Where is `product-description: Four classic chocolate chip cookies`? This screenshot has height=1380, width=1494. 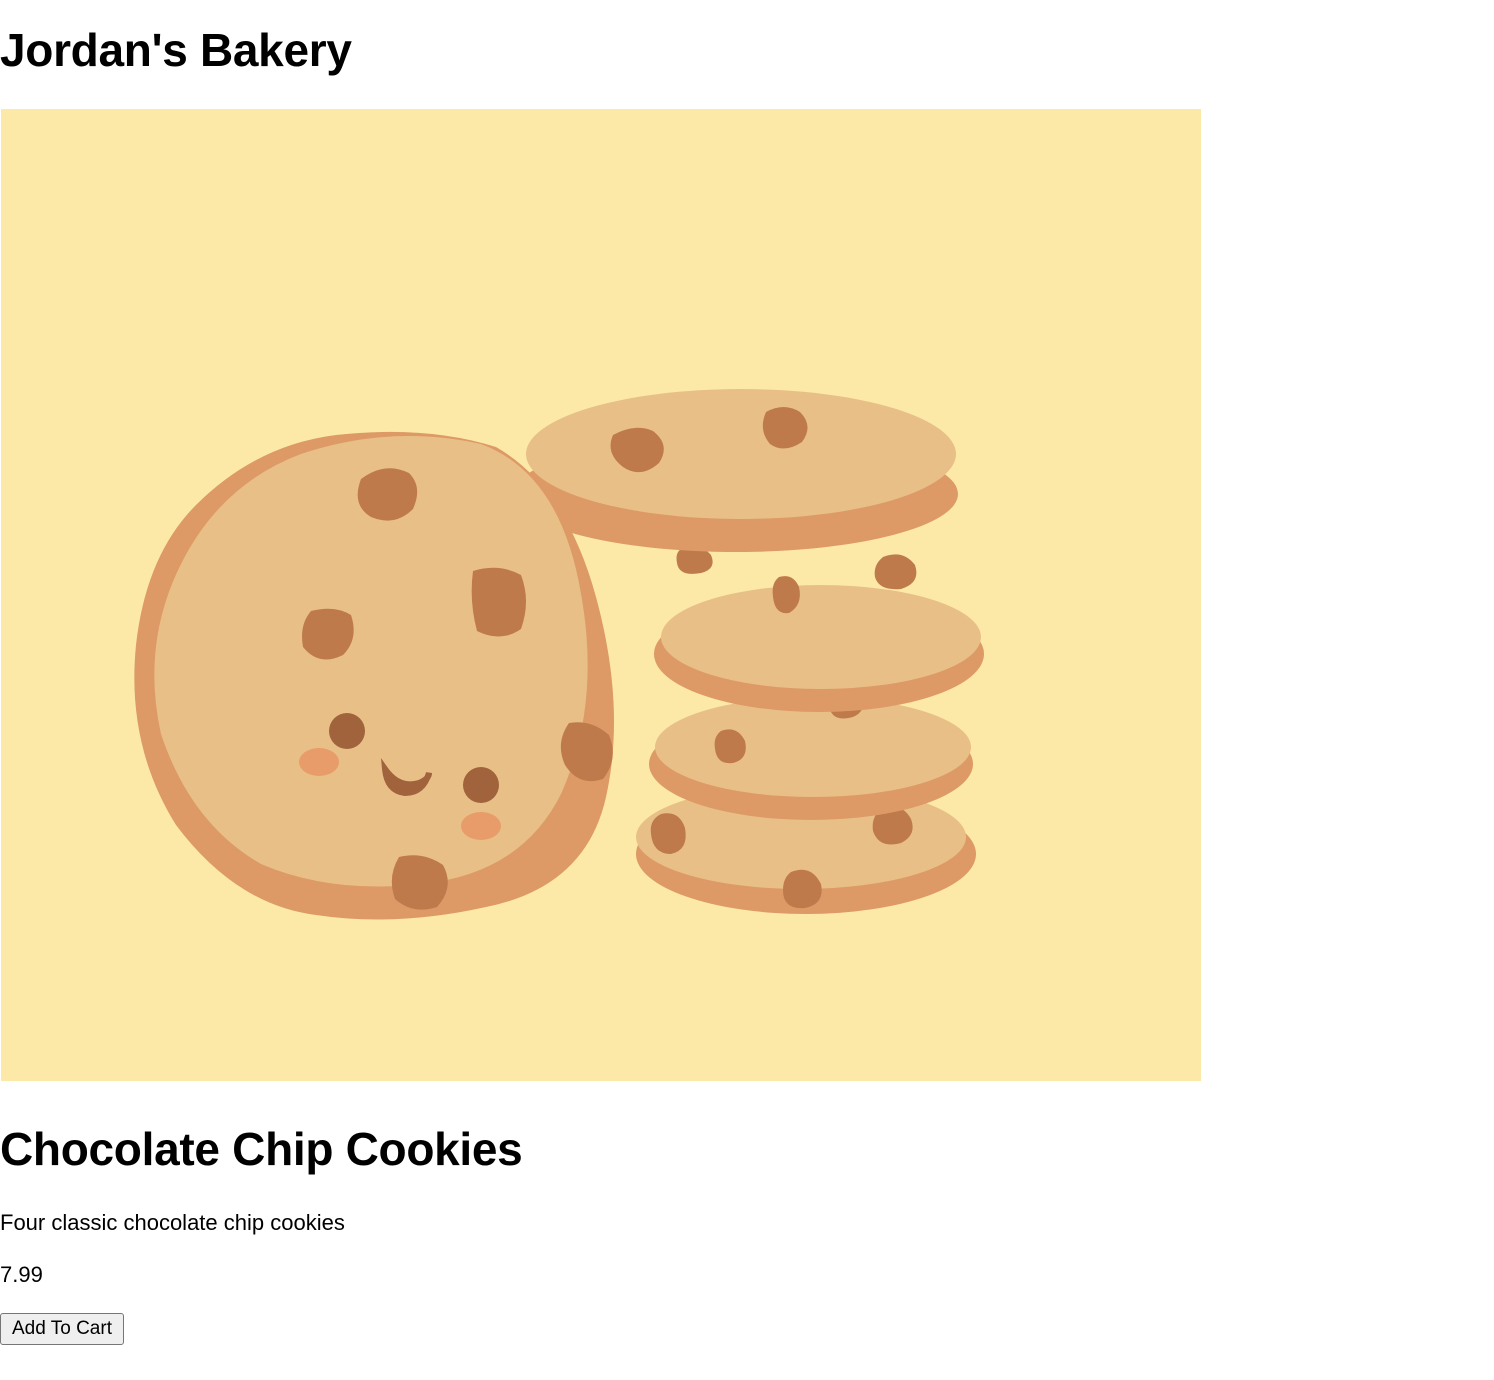 product-description: Four classic chocolate chip cookies is located at coordinates (172, 1222).